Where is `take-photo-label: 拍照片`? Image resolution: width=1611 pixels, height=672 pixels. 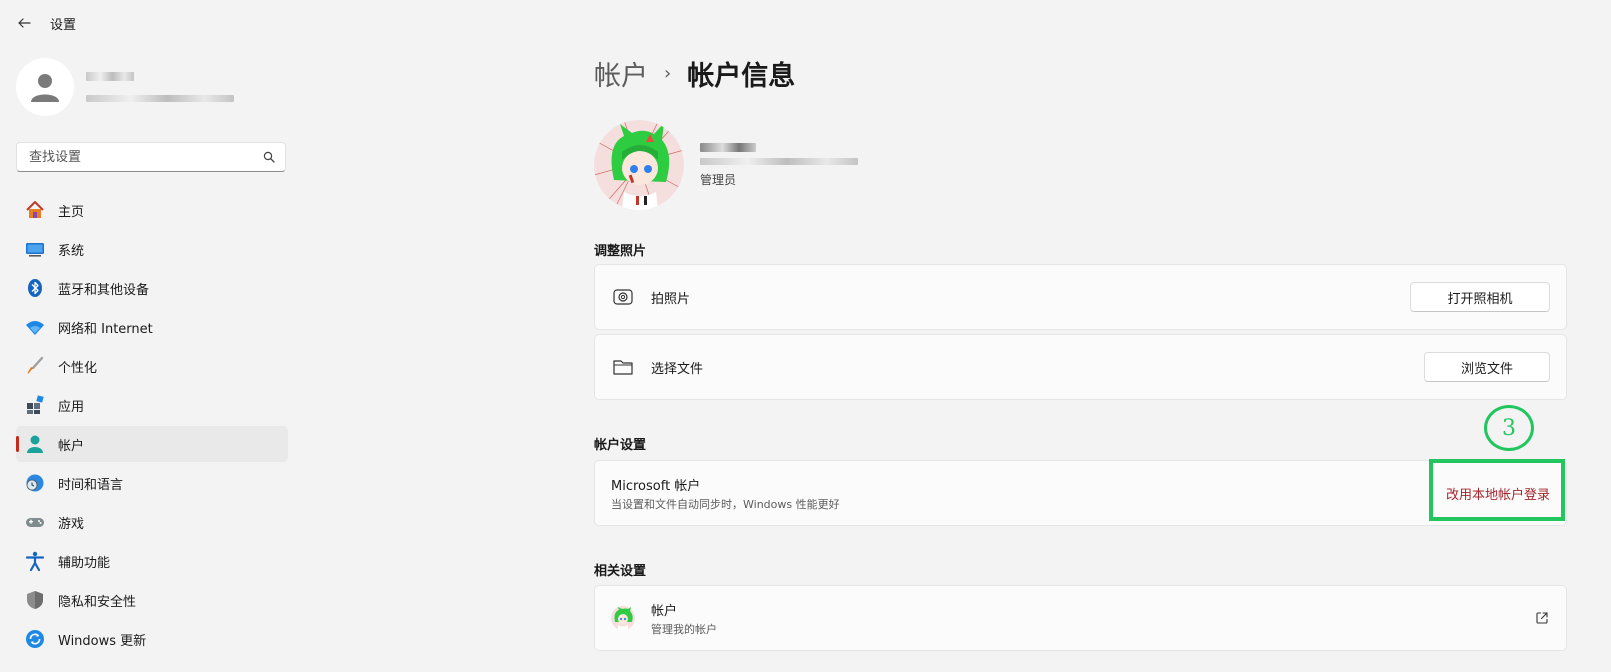
take-photo-label: 拍照片 is located at coordinates (671, 299).